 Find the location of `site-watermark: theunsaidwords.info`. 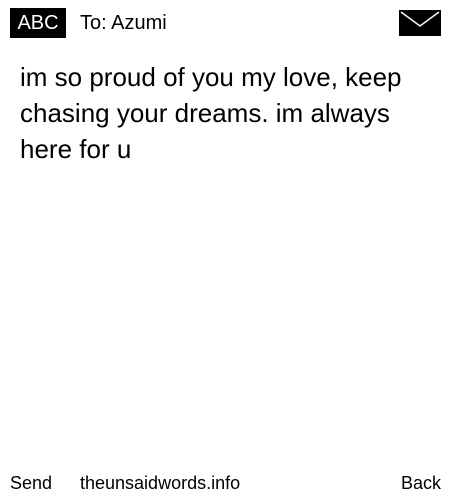

site-watermark: theunsaidwords.info is located at coordinates (160, 483).